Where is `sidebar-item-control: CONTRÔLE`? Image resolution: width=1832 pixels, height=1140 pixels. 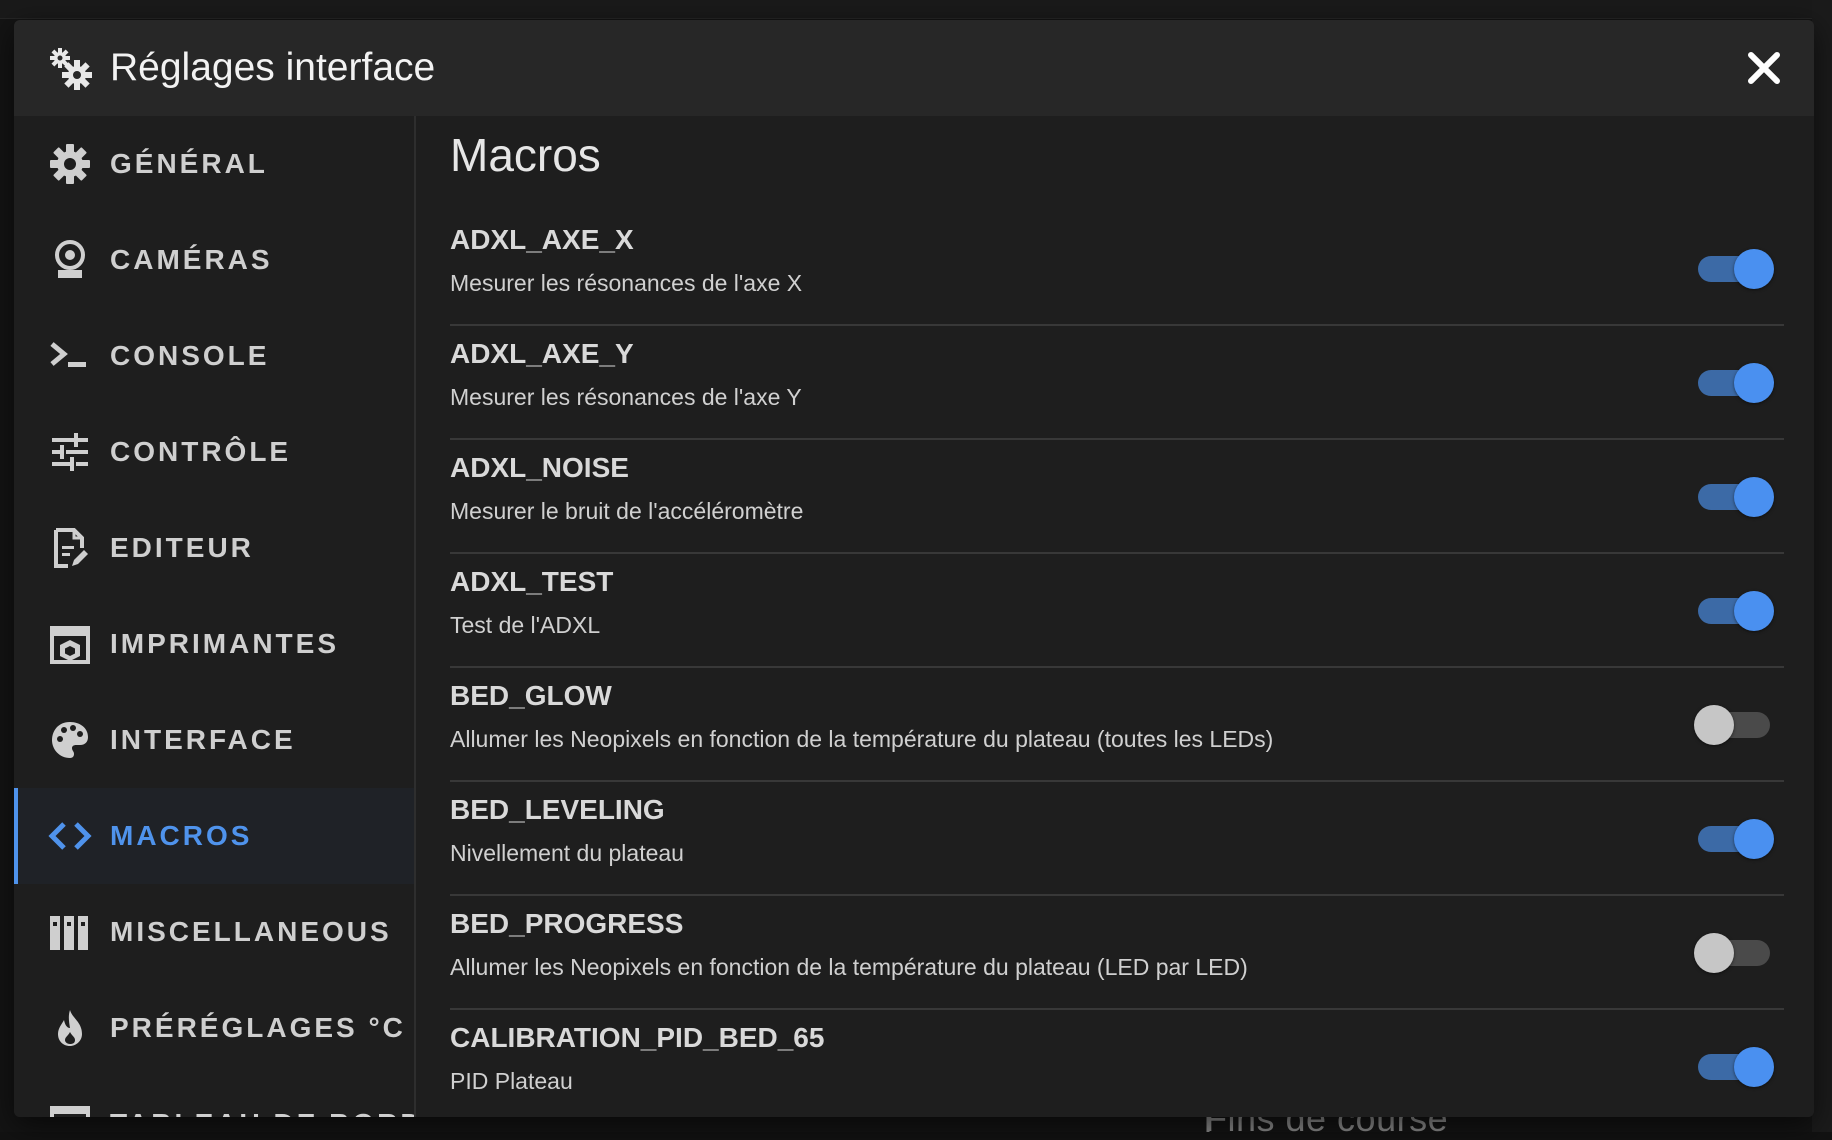 sidebar-item-control: CONTRÔLE is located at coordinates (214, 452).